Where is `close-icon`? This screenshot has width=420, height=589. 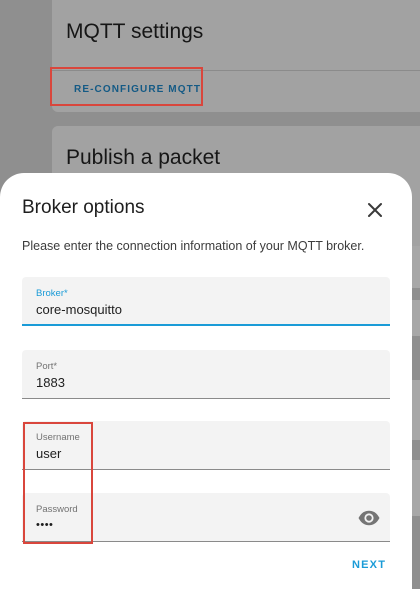 close-icon is located at coordinates (375, 210).